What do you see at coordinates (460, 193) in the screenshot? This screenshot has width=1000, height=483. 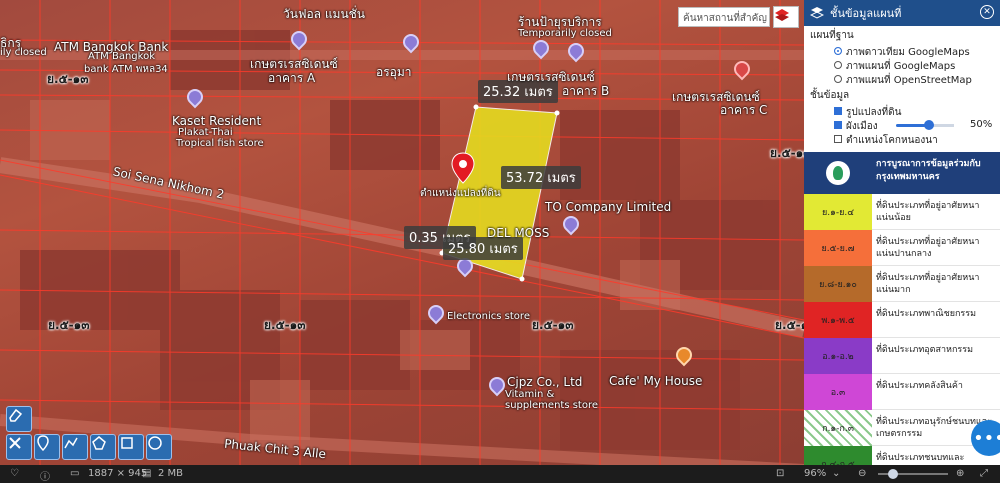 I see `marker-label: ตำแหน่งแปลงที่ดิน` at bounding box center [460, 193].